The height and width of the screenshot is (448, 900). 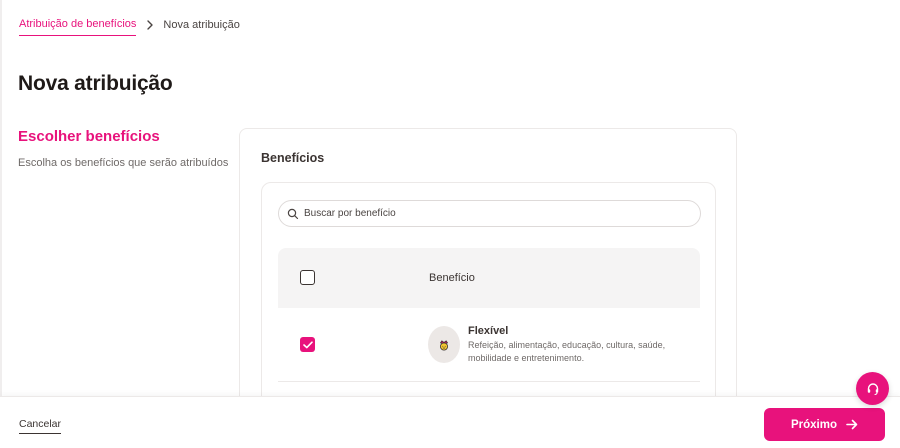 What do you see at coordinates (852, 424) in the screenshot?
I see `arrow-right-icon` at bounding box center [852, 424].